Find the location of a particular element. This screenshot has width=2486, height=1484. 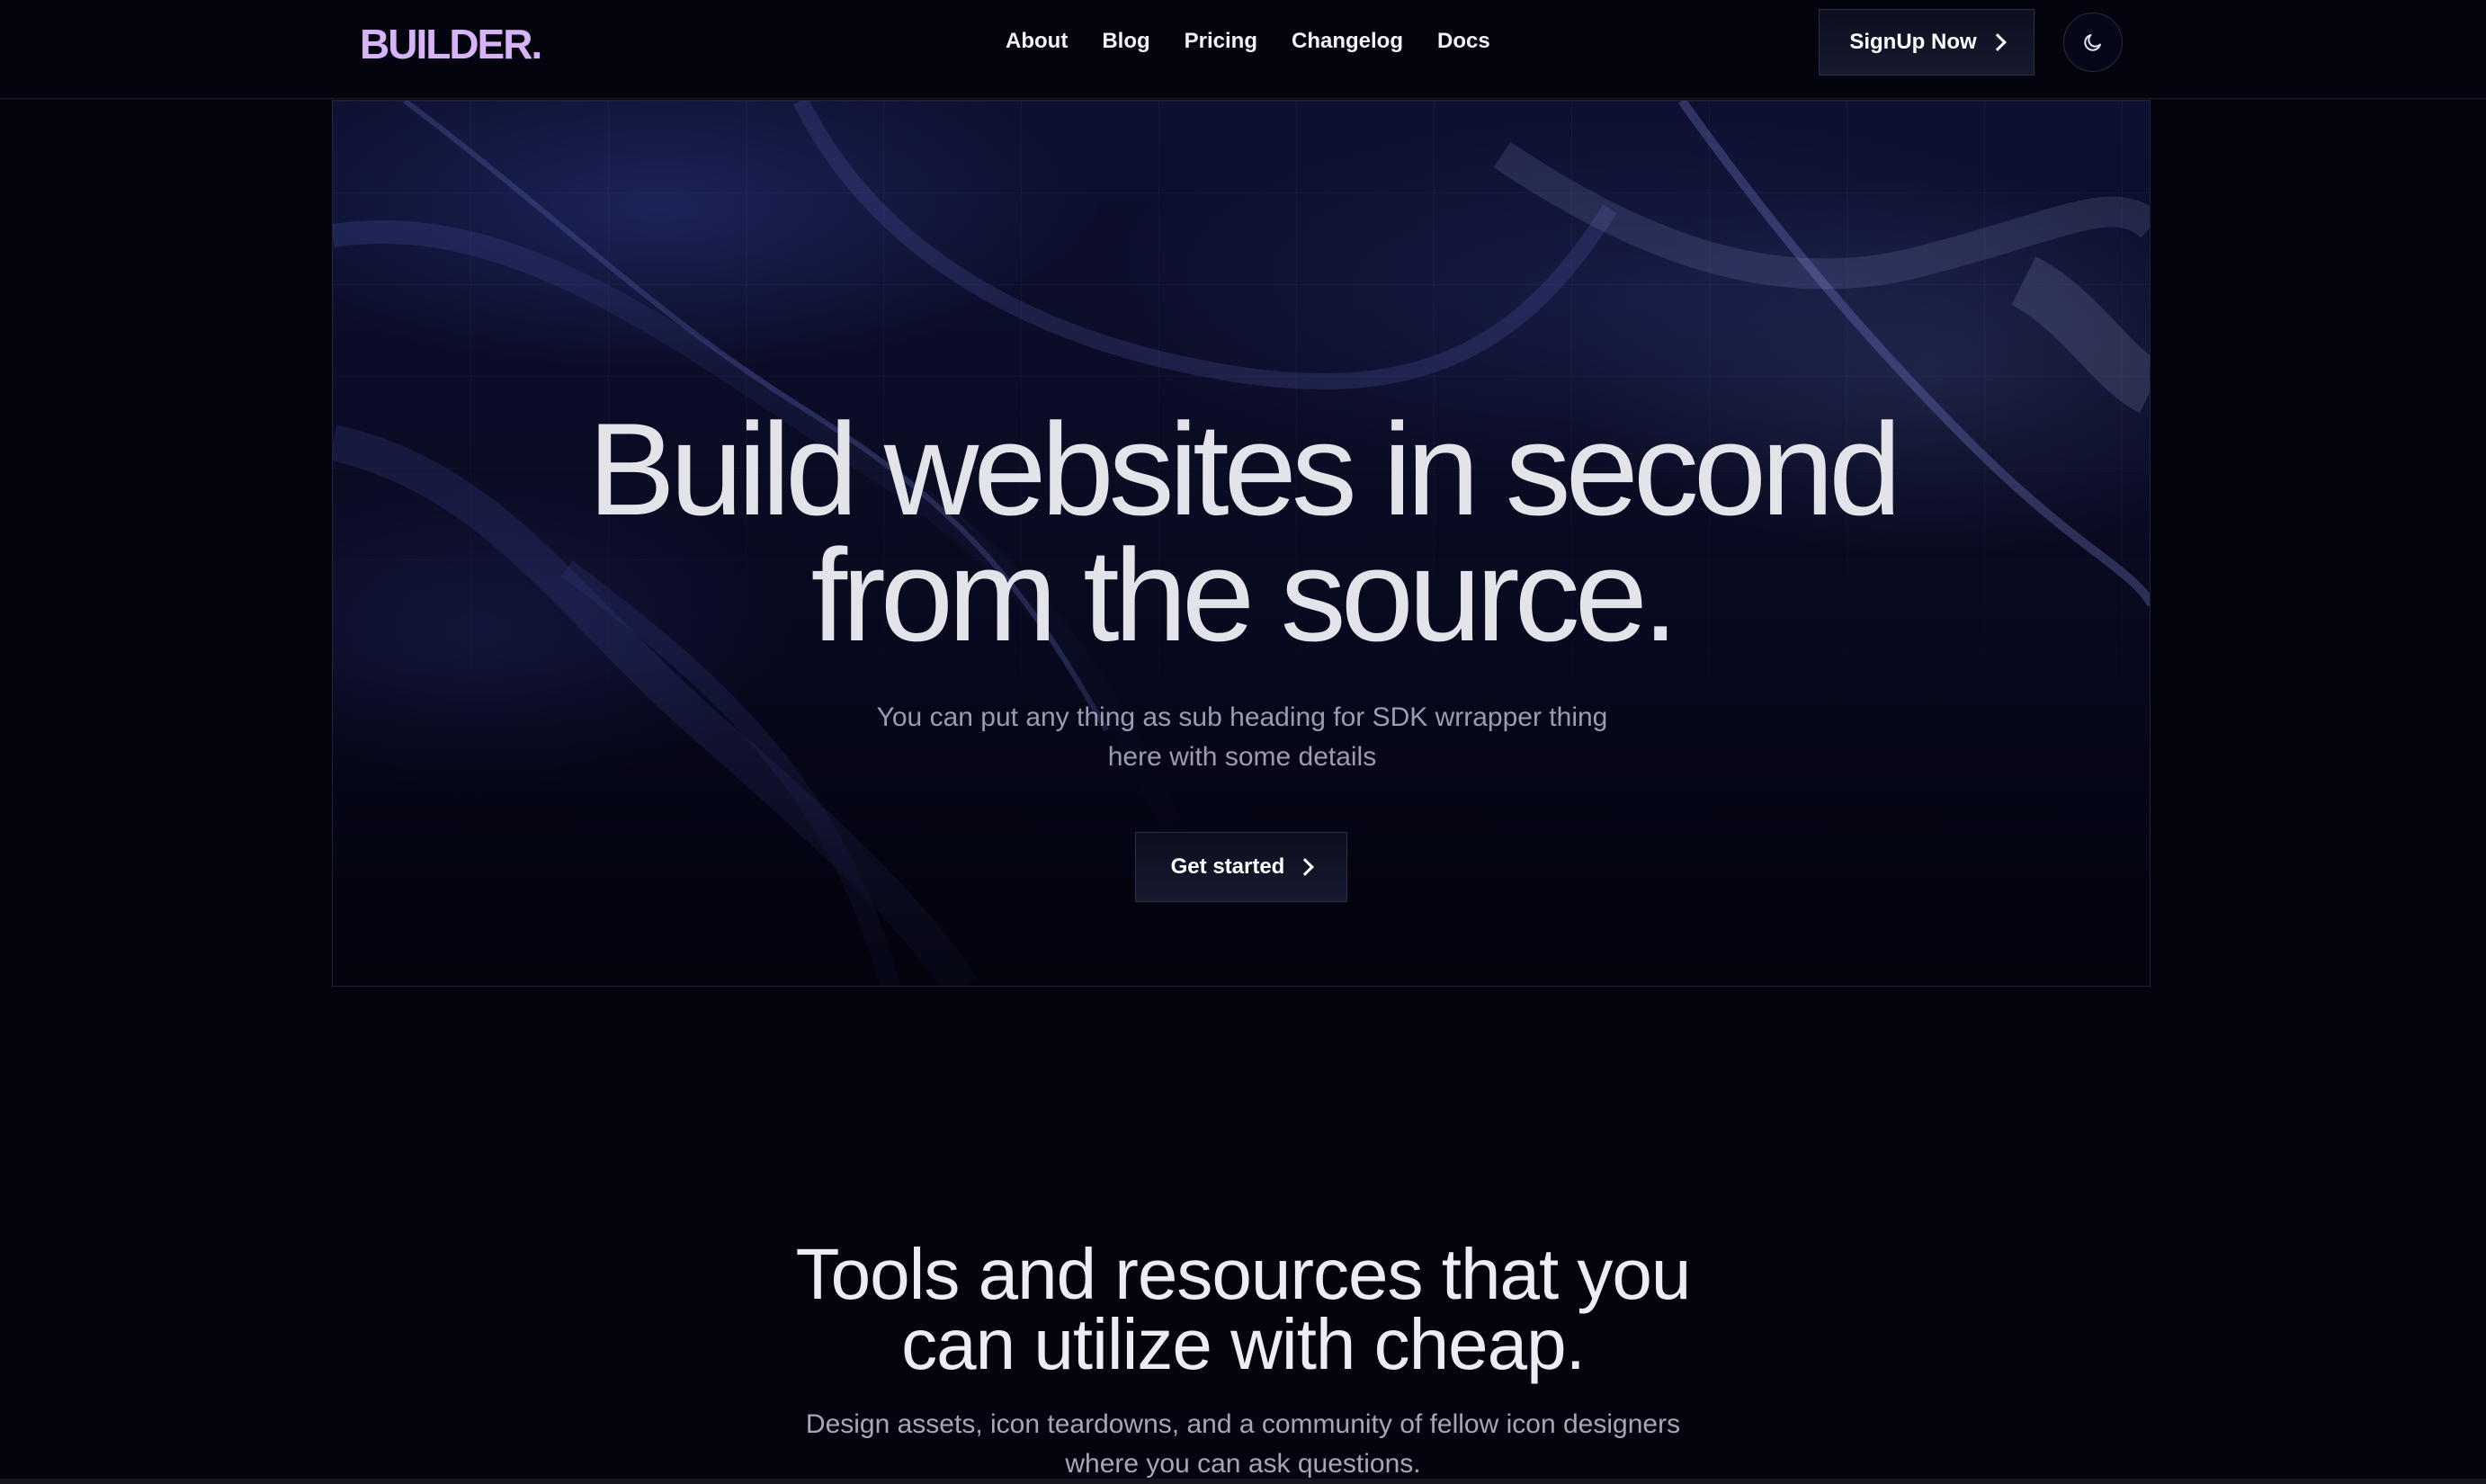

hero-title-line-2: from the source. is located at coordinates (1244, 595).